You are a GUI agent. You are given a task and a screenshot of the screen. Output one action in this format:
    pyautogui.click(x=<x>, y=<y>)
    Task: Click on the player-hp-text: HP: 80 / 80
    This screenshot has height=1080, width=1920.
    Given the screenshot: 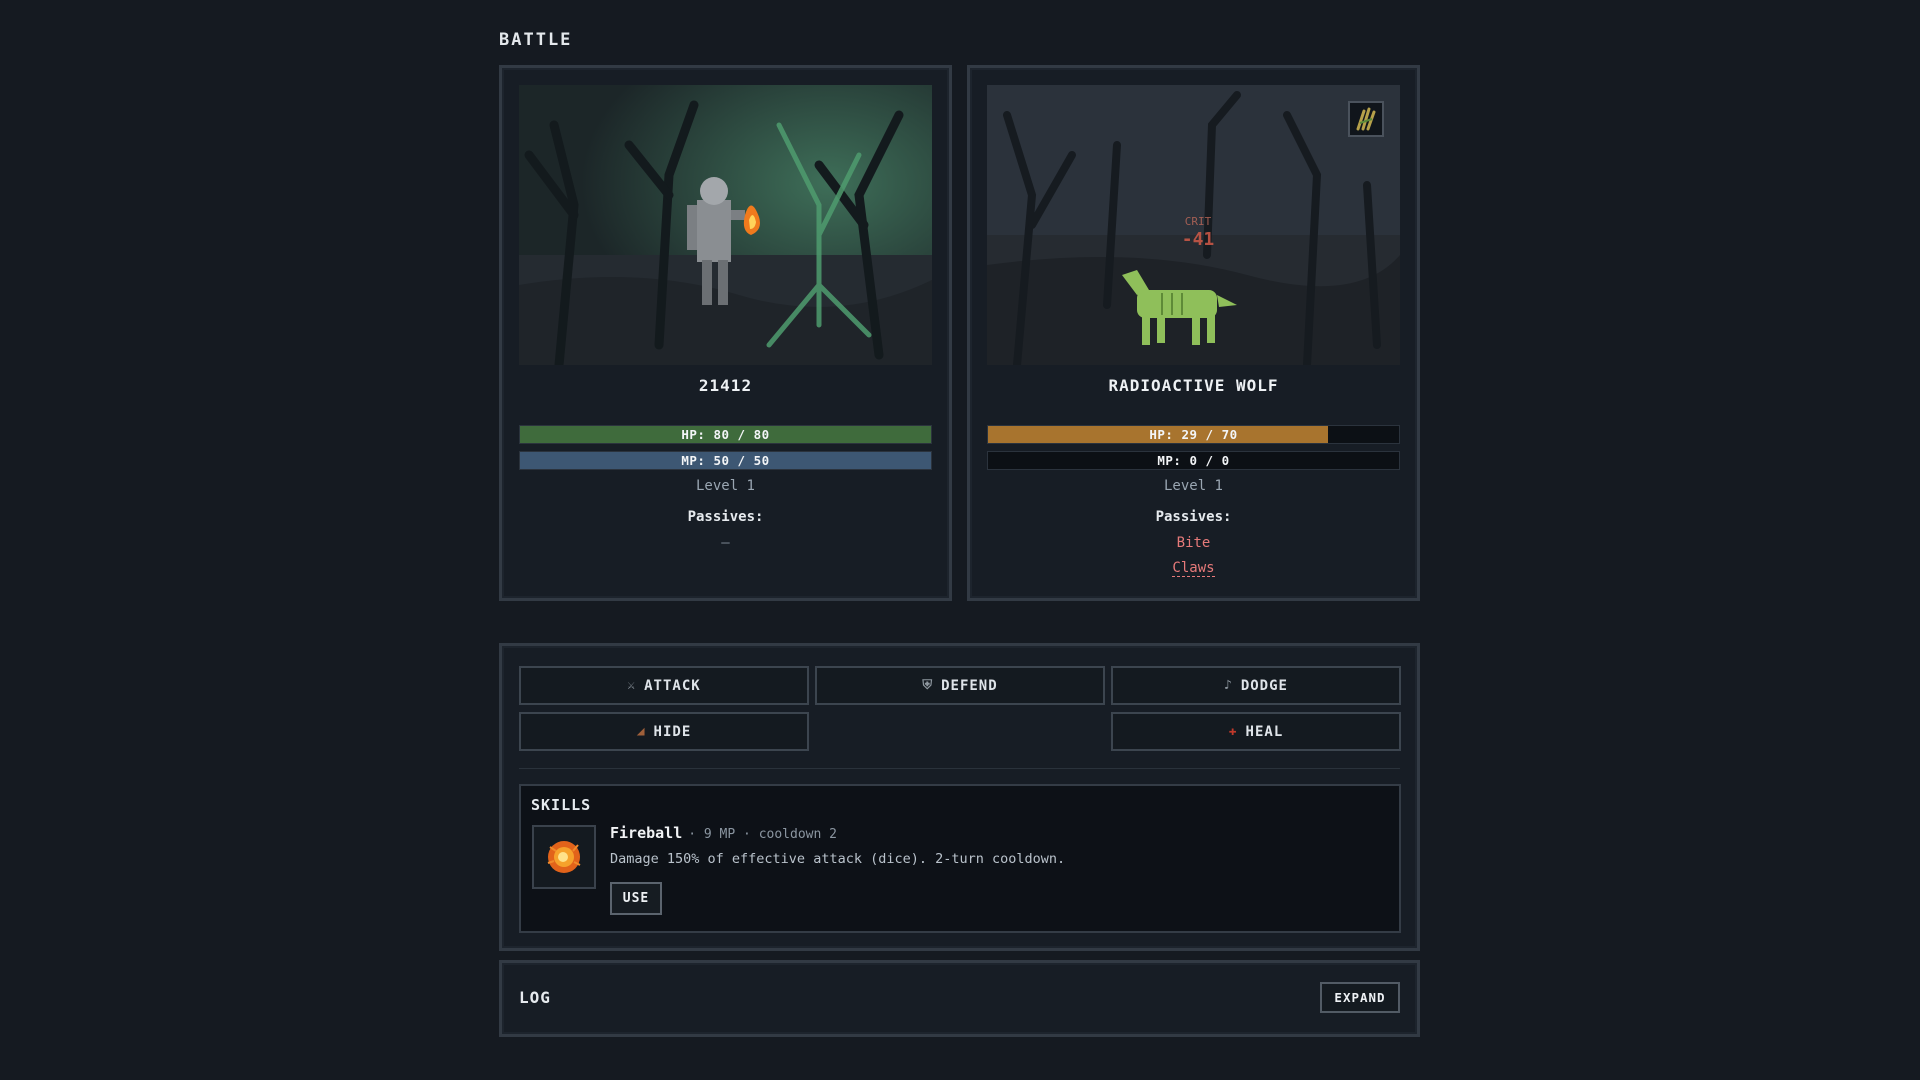 What is the action you would take?
    pyautogui.click(x=725, y=434)
    